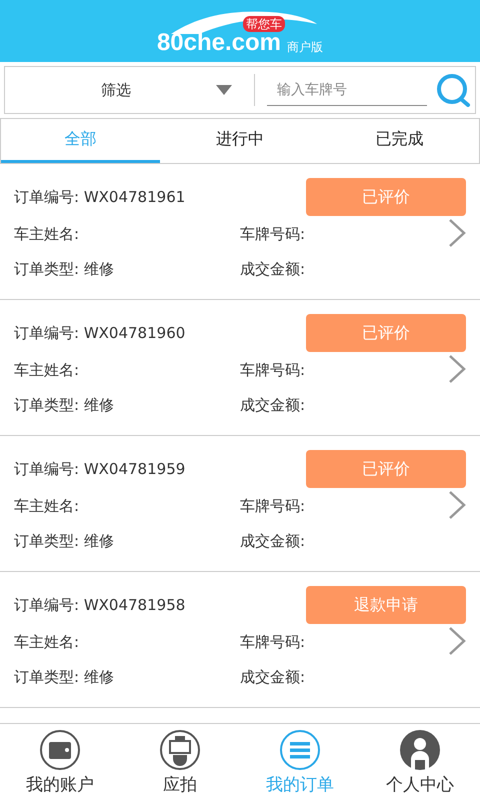 The image size is (480, 800). I want to click on order-number: 订单编号: WX04781961, so click(100, 197).